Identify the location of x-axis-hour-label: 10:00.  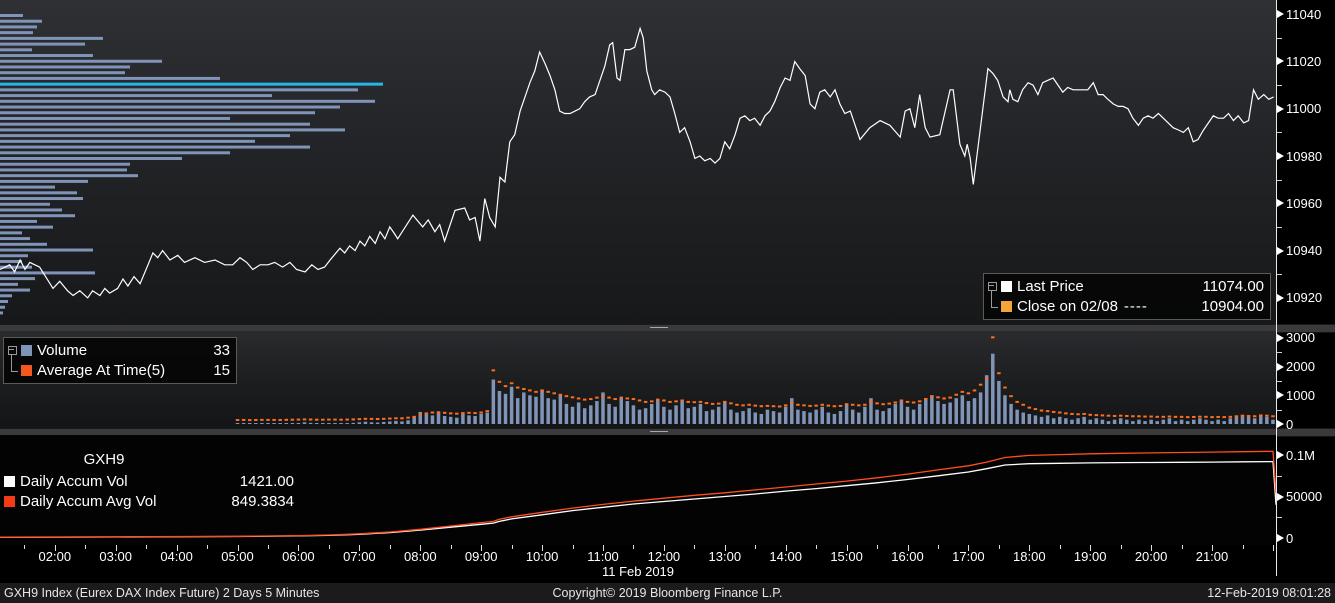
(542, 556).